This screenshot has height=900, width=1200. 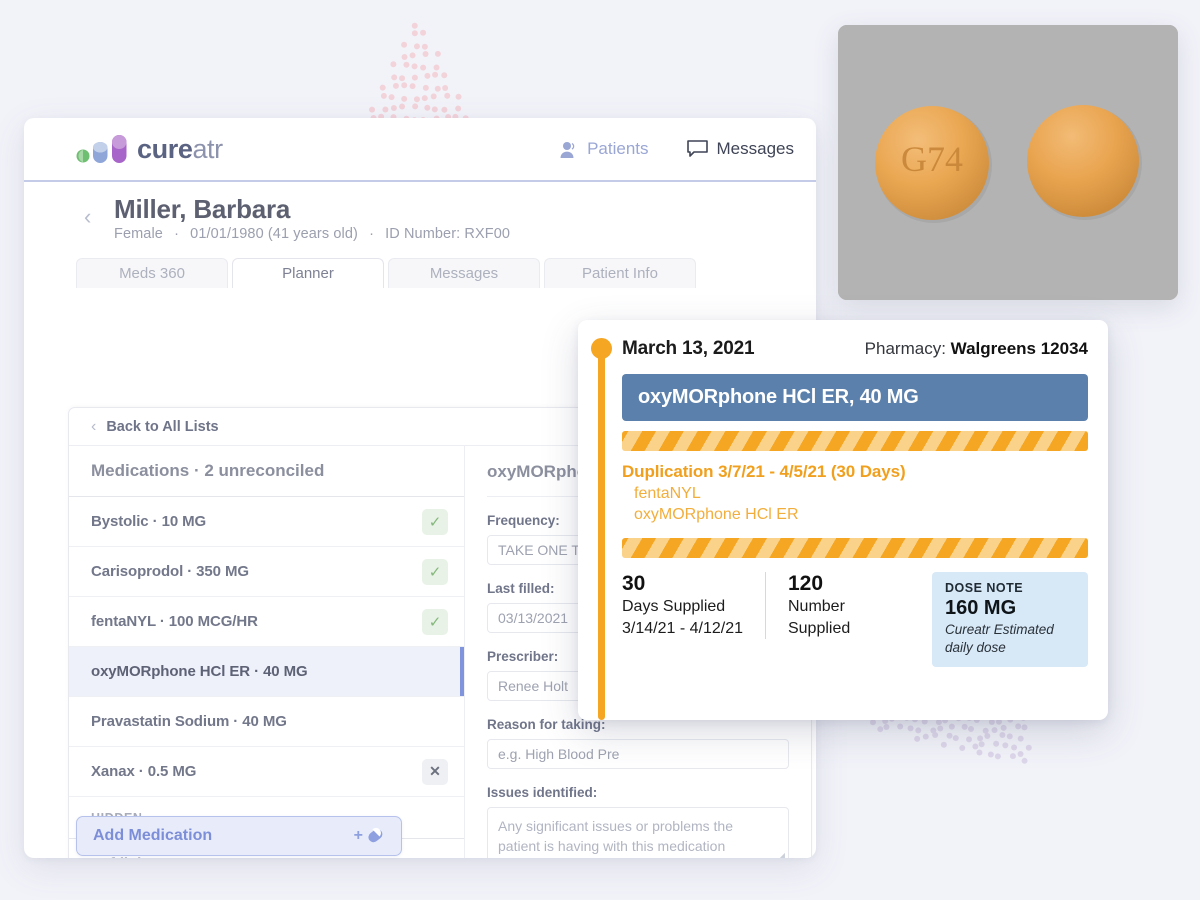 What do you see at coordinates (375, 835) in the screenshot?
I see `pill-icon` at bounding box center [375, 835].